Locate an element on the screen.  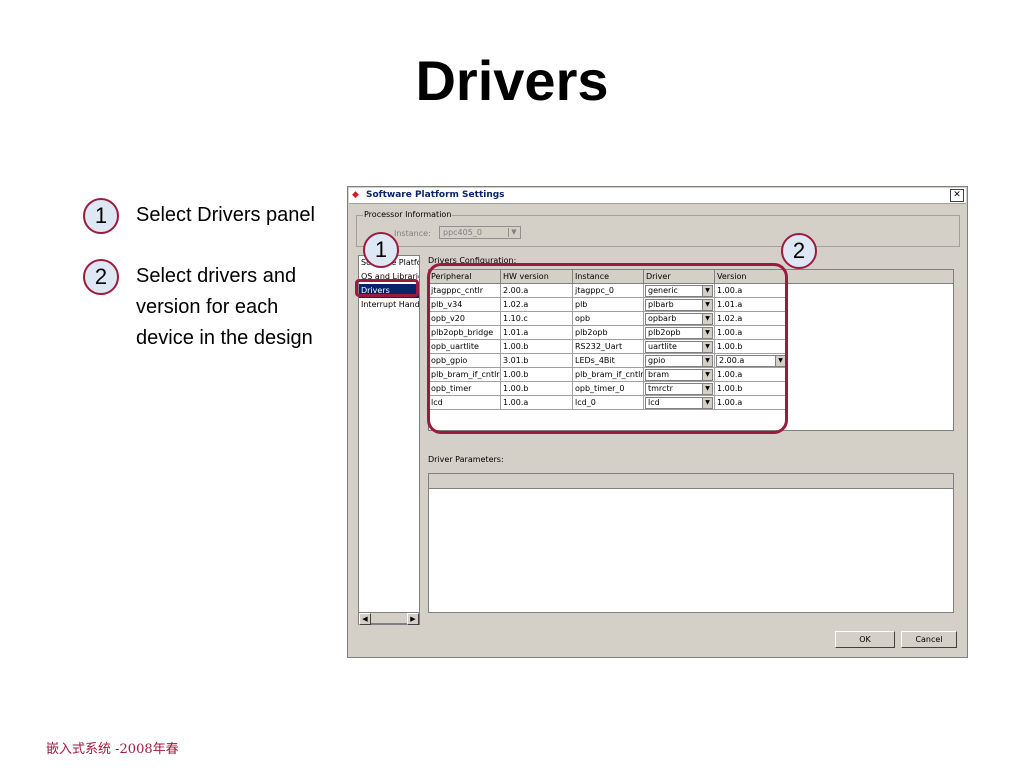
instance-select: ppc405_0 ▼ is located at coordinates (480, 232).